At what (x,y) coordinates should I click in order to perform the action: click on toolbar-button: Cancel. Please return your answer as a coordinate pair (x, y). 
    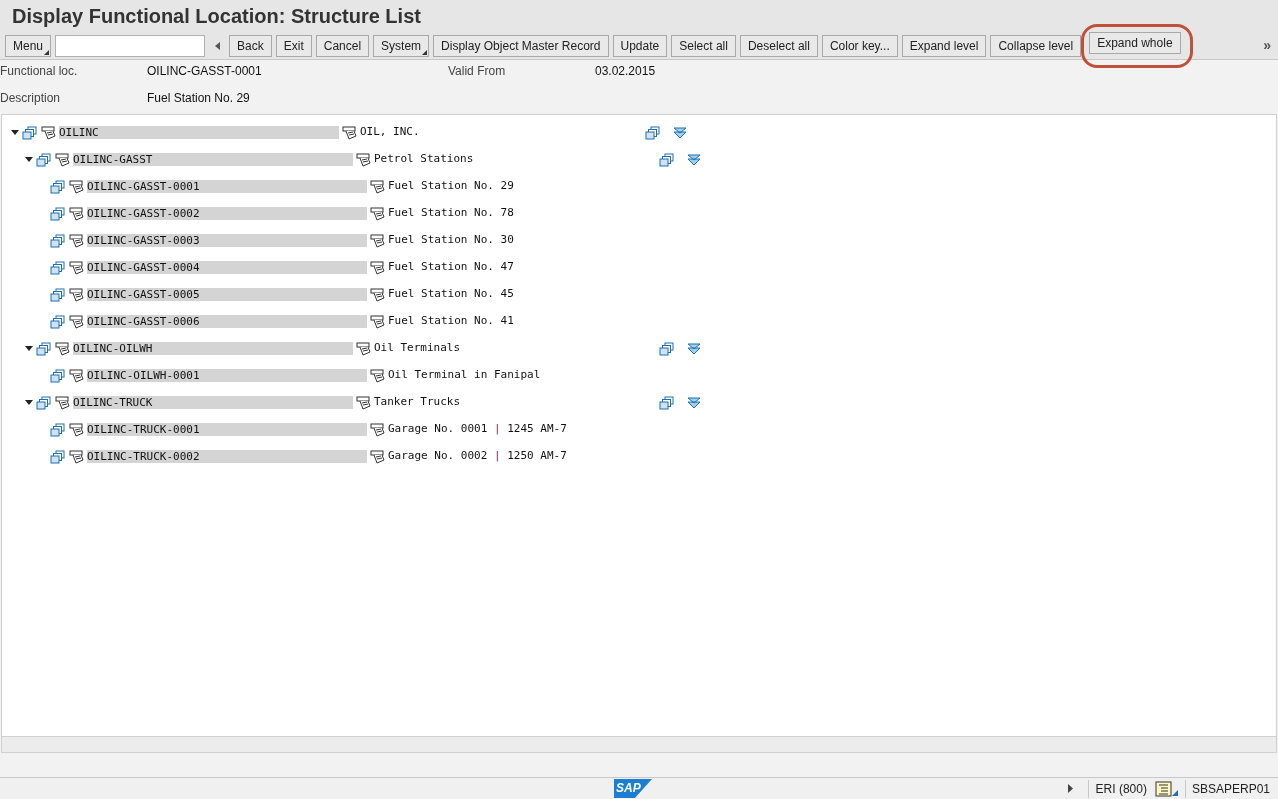
    Looking at the image, I should click on (342, 45).